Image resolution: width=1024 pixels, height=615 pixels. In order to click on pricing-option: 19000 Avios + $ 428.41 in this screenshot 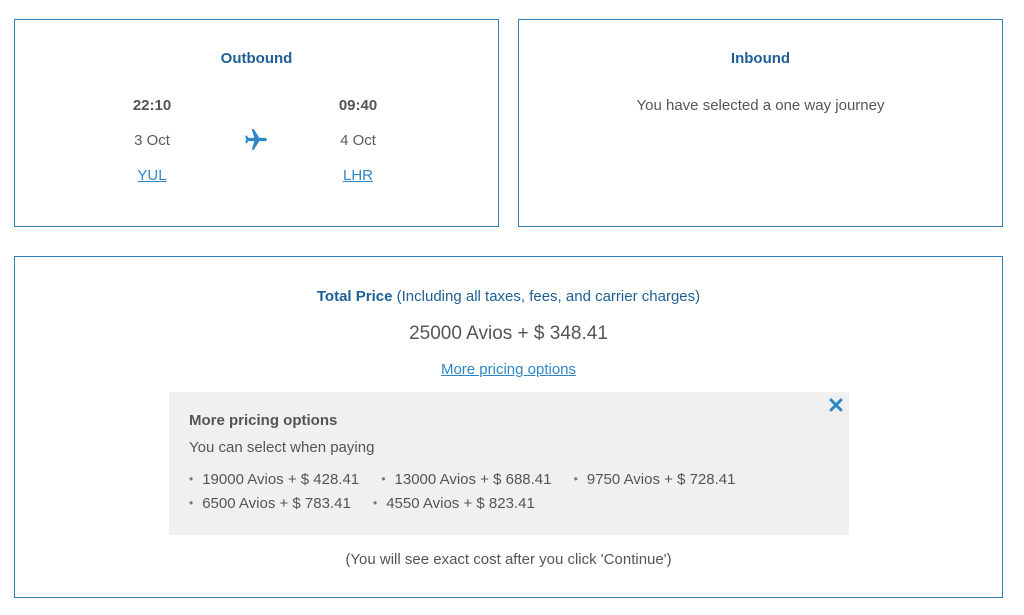, I will do `click(274, 480)`.